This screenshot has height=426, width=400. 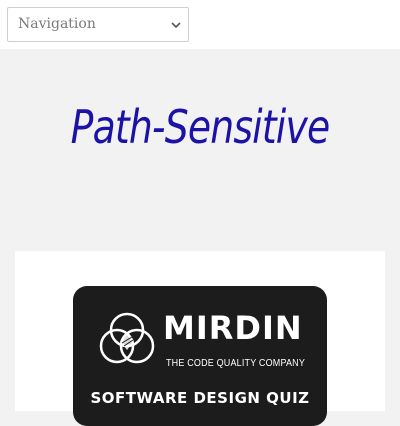 I want to click on quiz-title: SOFTWARE DESIGN QUIZ, so click(x=200, y=398).